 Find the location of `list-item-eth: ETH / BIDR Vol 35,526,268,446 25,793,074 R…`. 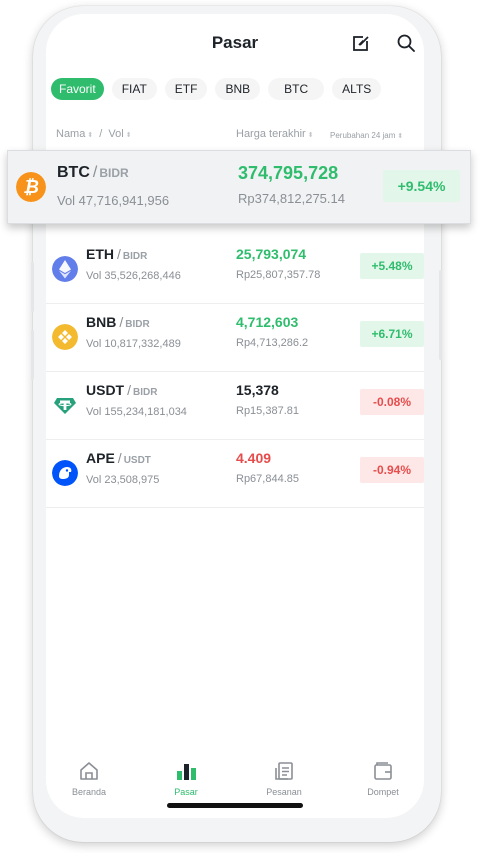

list-item-eth: ETH / BIDR Vol 35,526,268,446 25,793,074 R… is located at coordinates (235, 270).